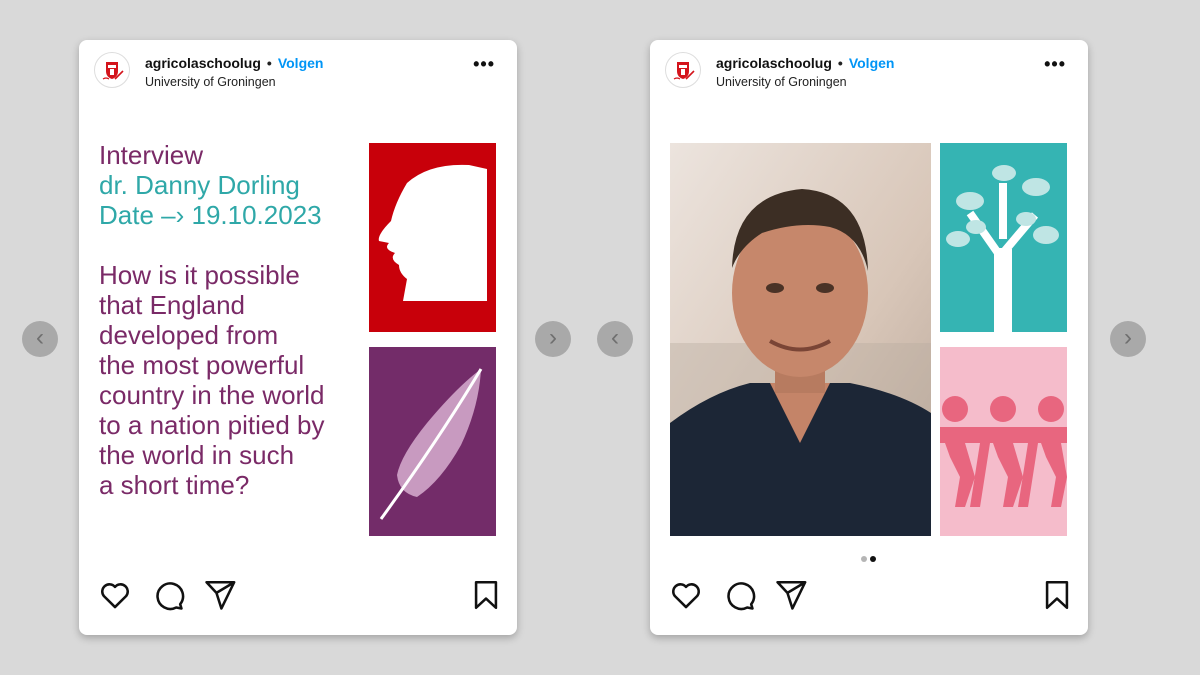 The height and width of the screenshot is (675, 1200). Describe the element at coordinates (873, 559) in the screenshot. I see `carousel-dot-active` at that location.